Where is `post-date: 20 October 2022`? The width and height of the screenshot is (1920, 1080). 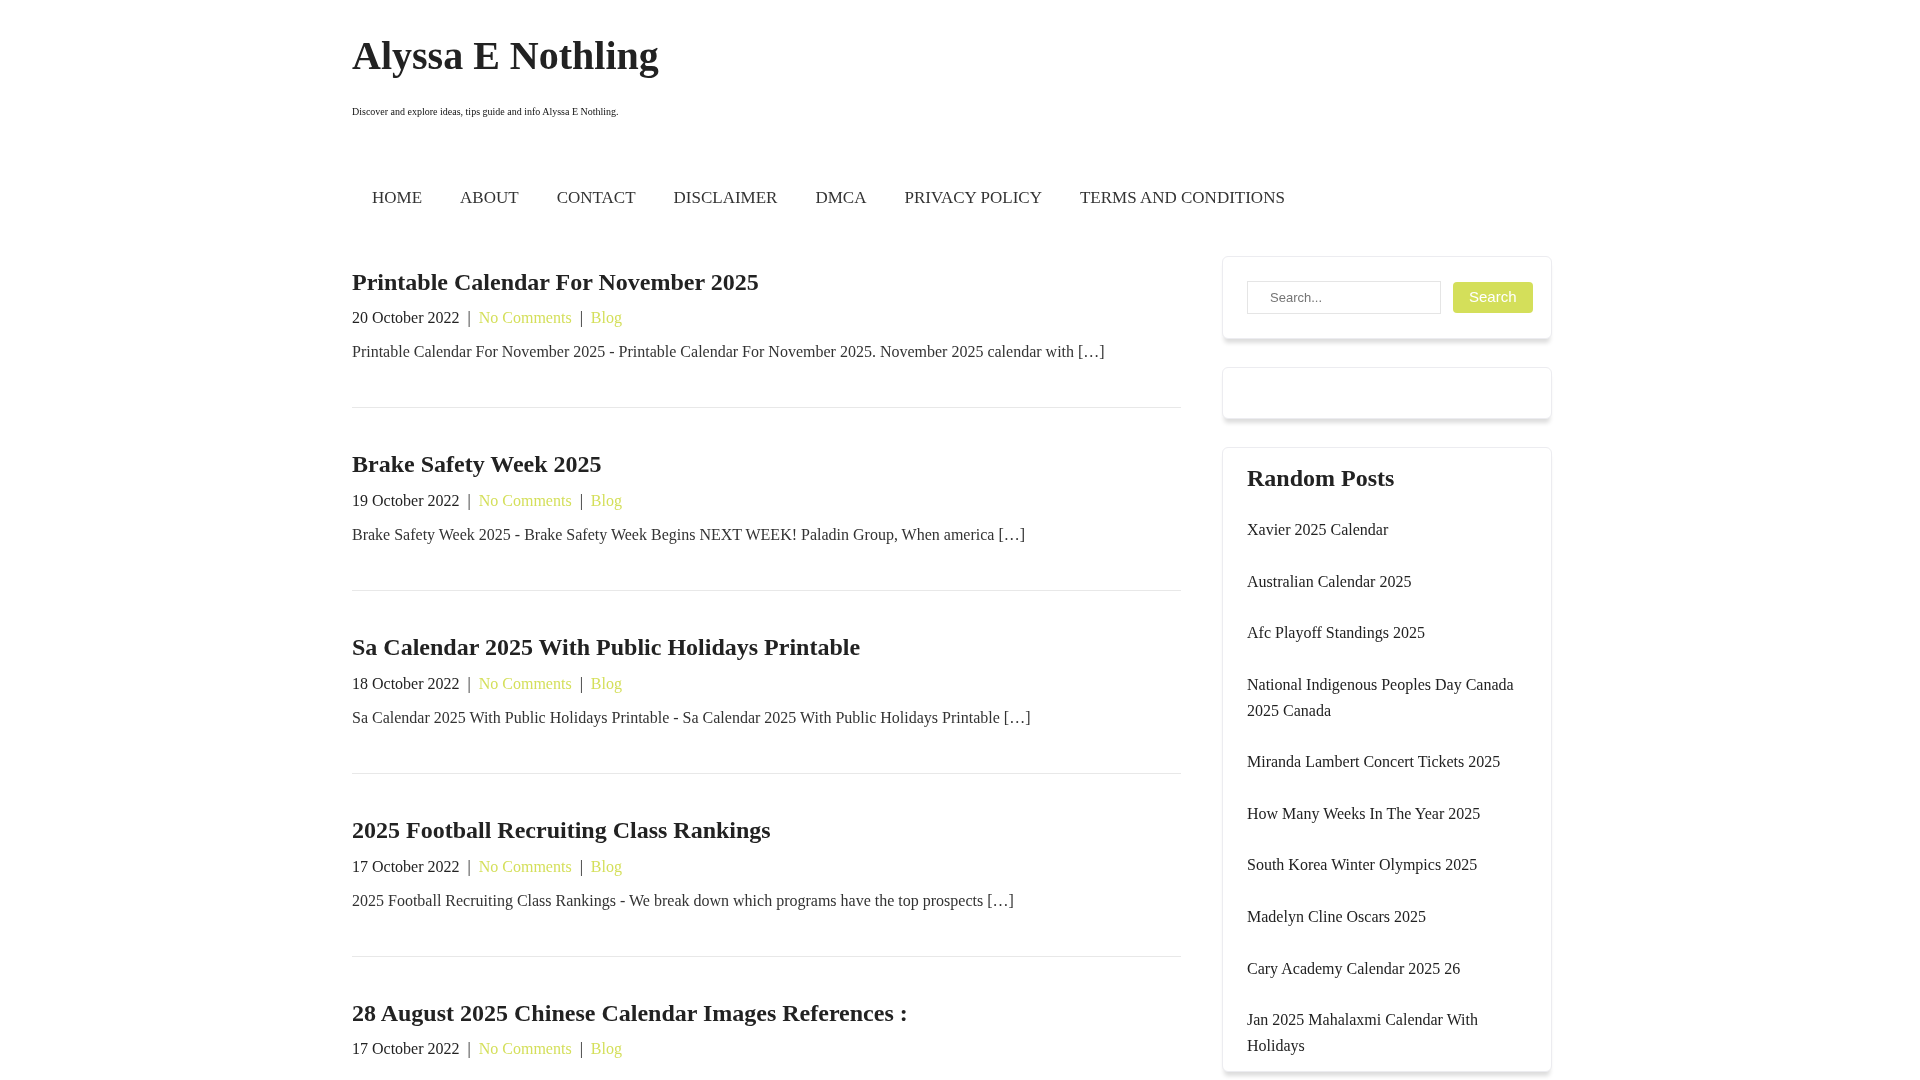
post-date: 20 October 2022 is located at coordinates (406, 318).